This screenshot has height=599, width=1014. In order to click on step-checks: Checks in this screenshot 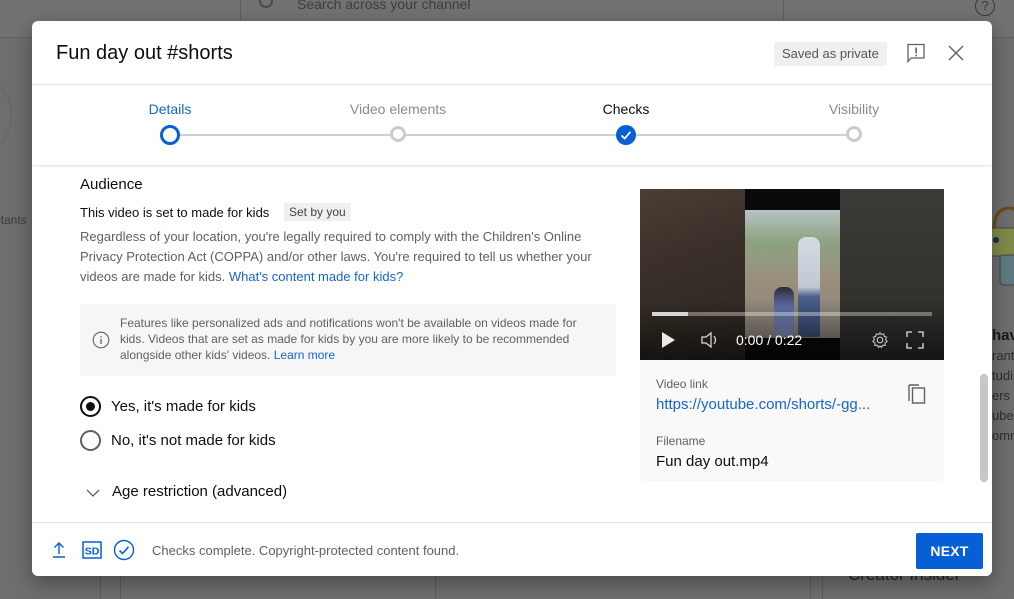, I will do `click(626, 125)`.